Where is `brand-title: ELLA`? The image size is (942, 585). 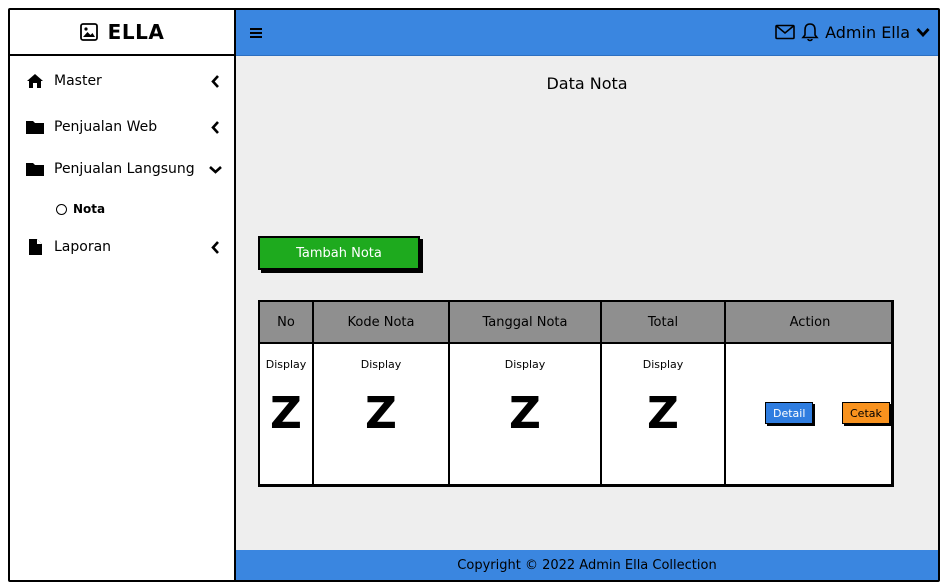 brand-title: ELLA is located at coordinates (136, 32).